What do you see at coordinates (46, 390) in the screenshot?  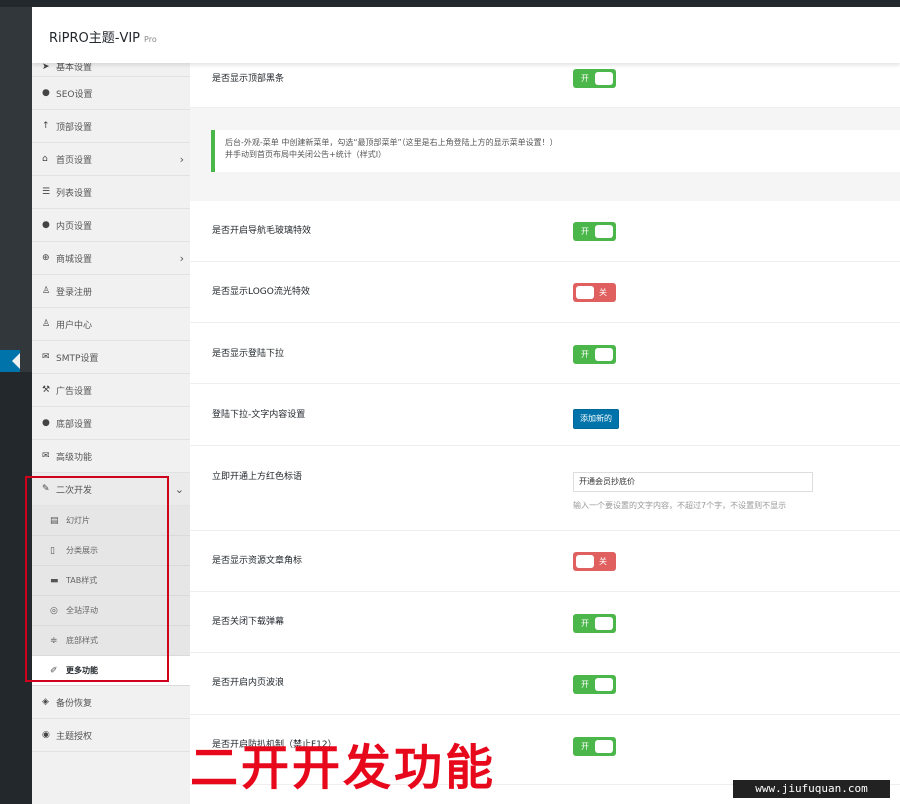 I see `gavel-icon: ⚒` at bounding box center [46, 390].